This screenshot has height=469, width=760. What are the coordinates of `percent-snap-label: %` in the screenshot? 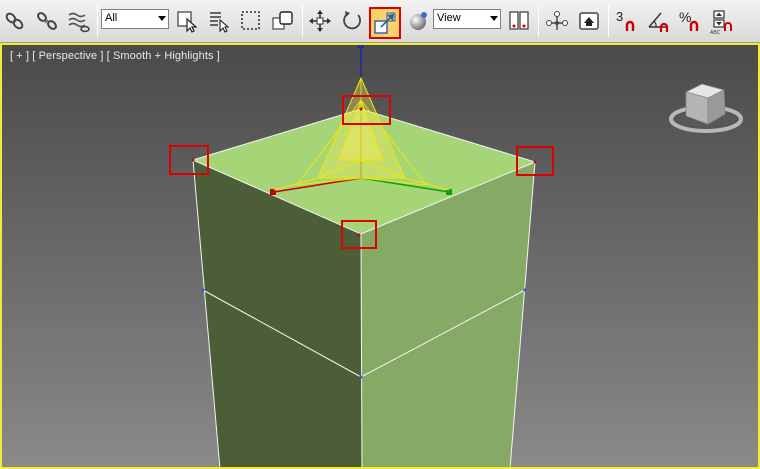 It's located at (685, 17).